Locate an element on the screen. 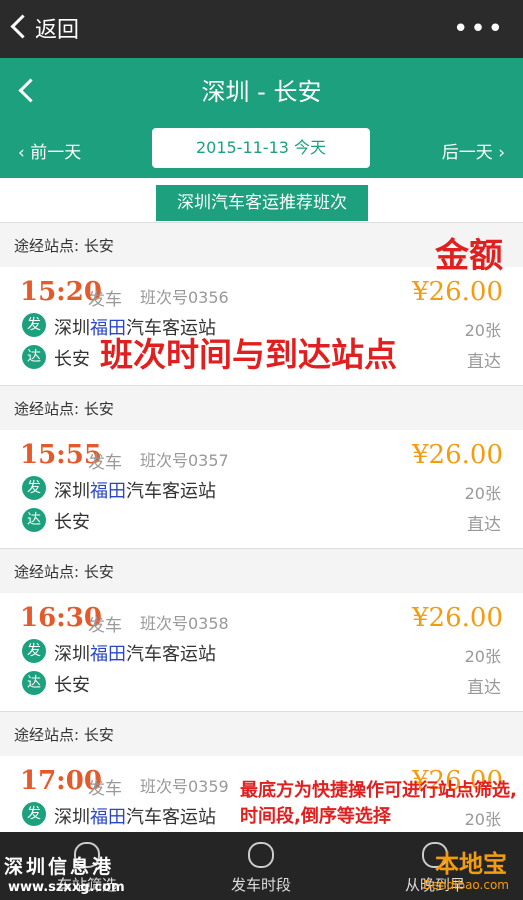 Image resolution: width=523 pixels, height=900 pixels. departure-period-tab: 发车时段 is located at coordinates (261, 866).